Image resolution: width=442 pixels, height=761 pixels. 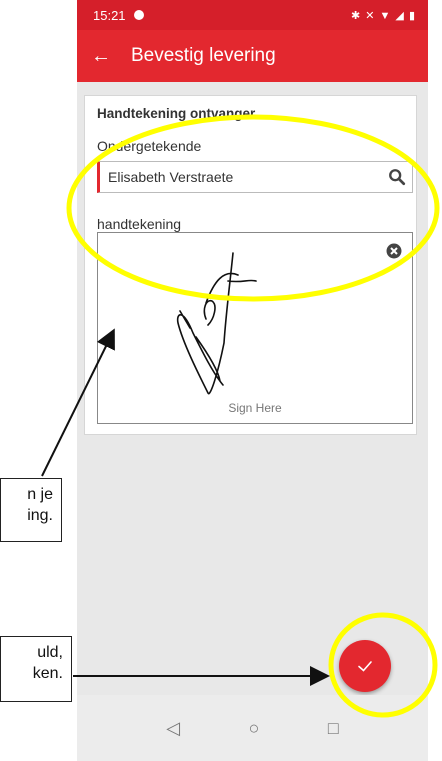 I want to click on search-icon, so click(x=397, y=177).